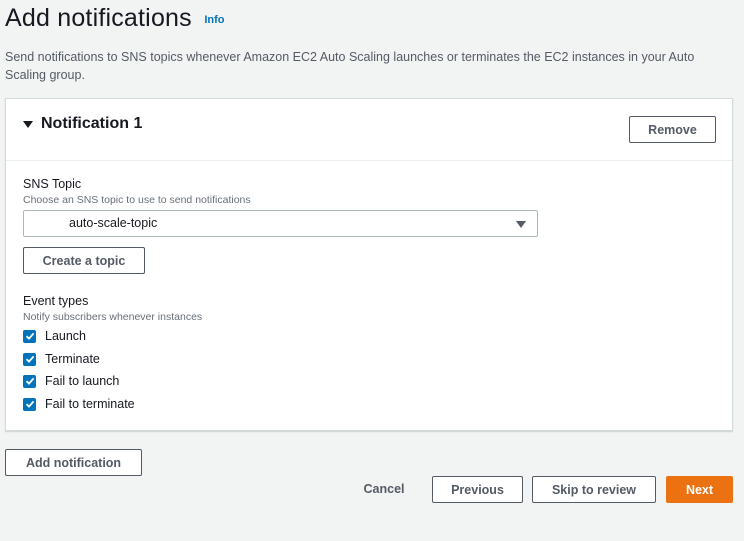 Image resolution: width=744 pixels, height=541 pixels. What do you see at coordinates (280, 223) in the screenshot?
I see `sns-topic-select: auto-scale-topic` at bounding box center [280, 223].